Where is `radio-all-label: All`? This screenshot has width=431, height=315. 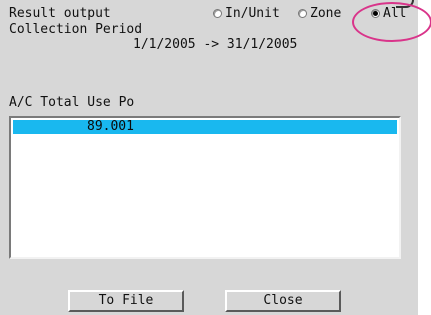
radio-all-label: All is located at coordinates (395, 13).